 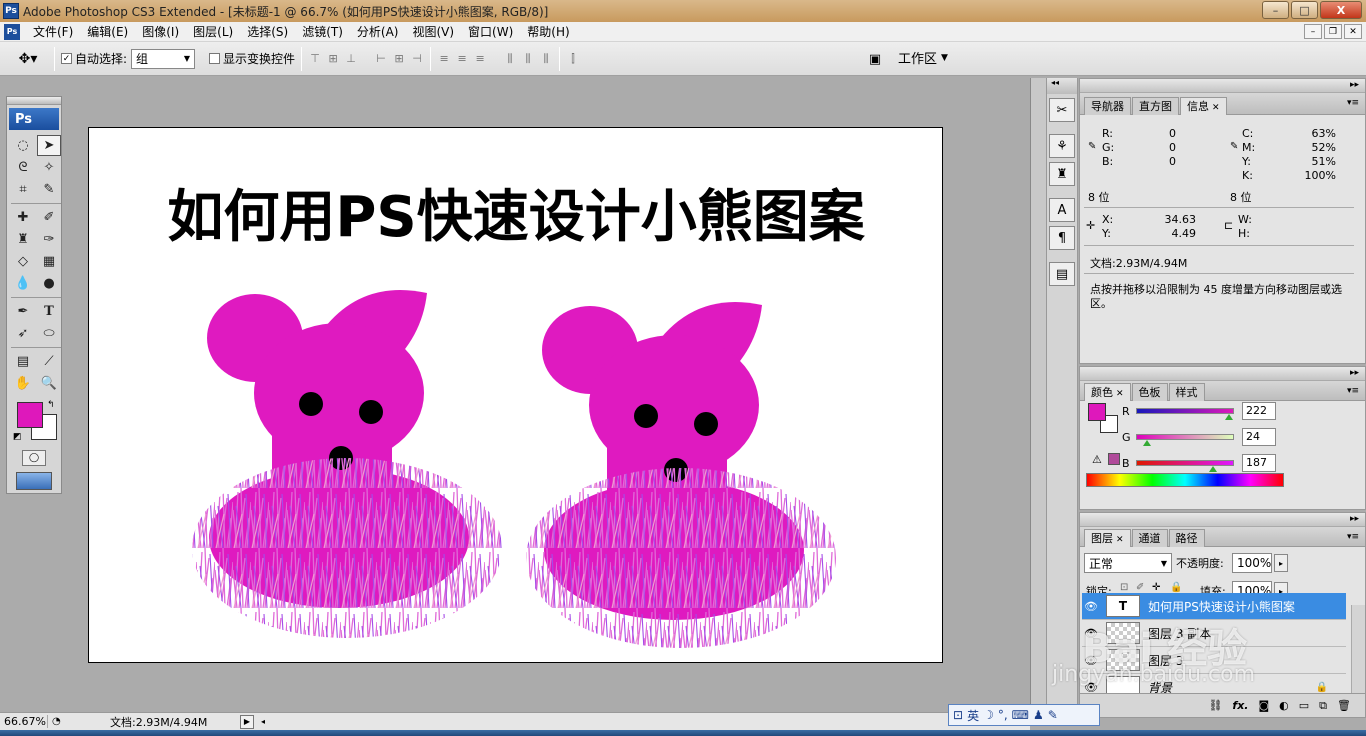 I want to click on ime-settings-icon: ✎, so click(x=1053, y=715).